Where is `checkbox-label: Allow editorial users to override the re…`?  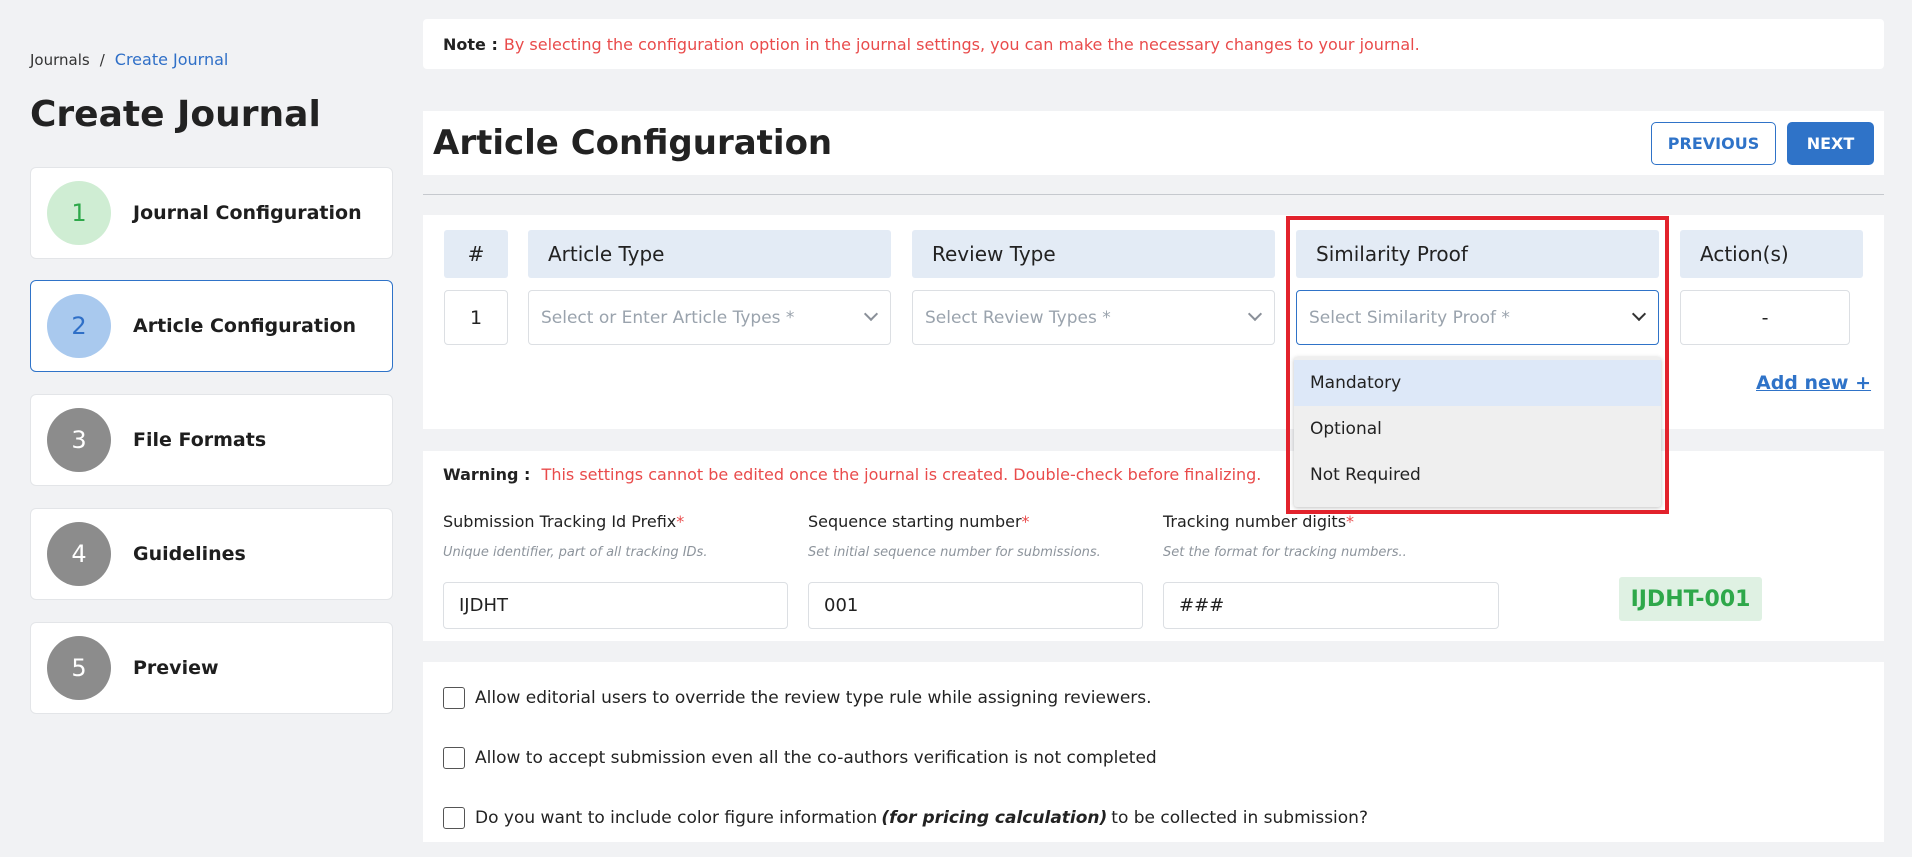
checkbox-label: Allow editorial users to override the re… is located at coordinates (813, 698).